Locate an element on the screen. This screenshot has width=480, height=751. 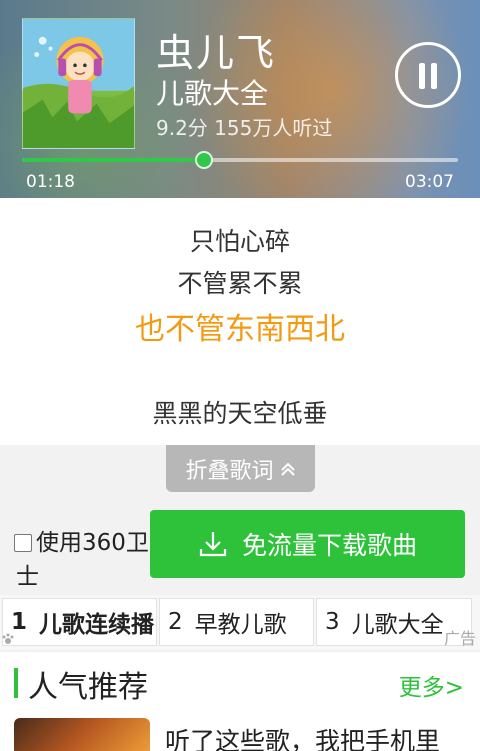
free-download-button: 免流量下载歌曲 is located at coordinates (307, 544).